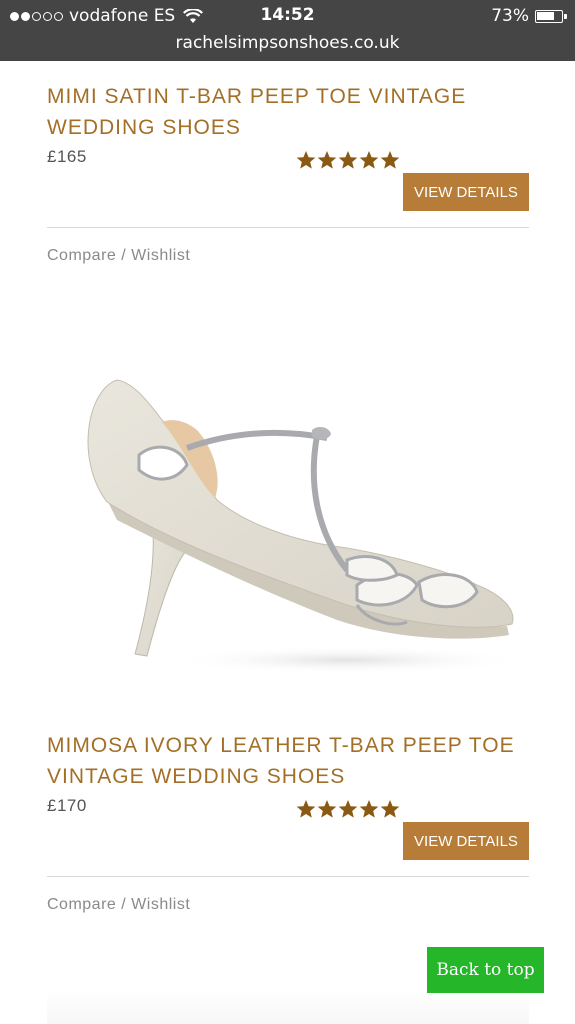 The height and width of the screenshot is (1024, 575). Describe the element at coordinates (485, 970) in the screenshot. I see `back-to-top-button: Back to top` at that location.